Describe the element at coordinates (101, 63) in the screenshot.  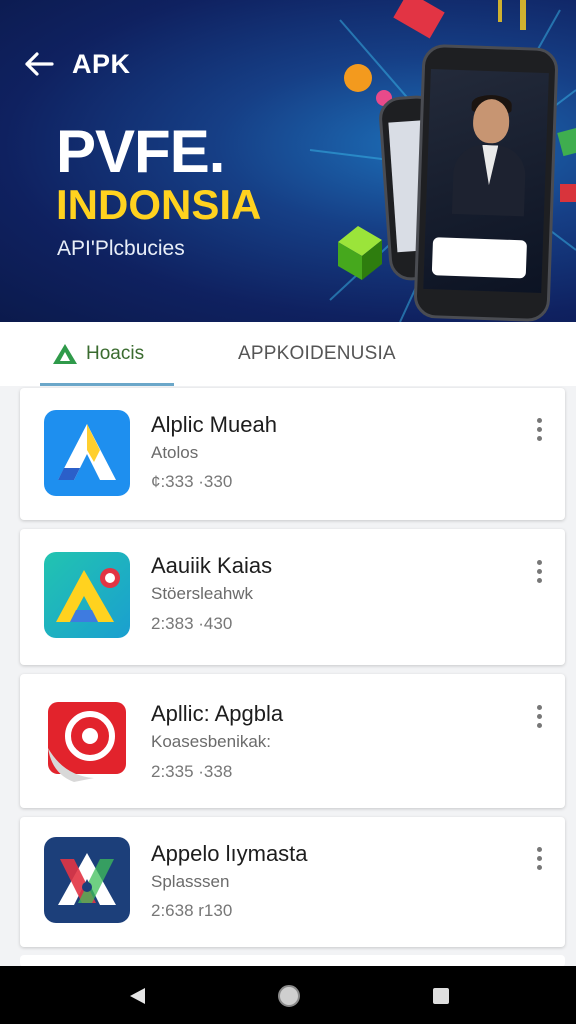
I see `header-title: APK` at that location.